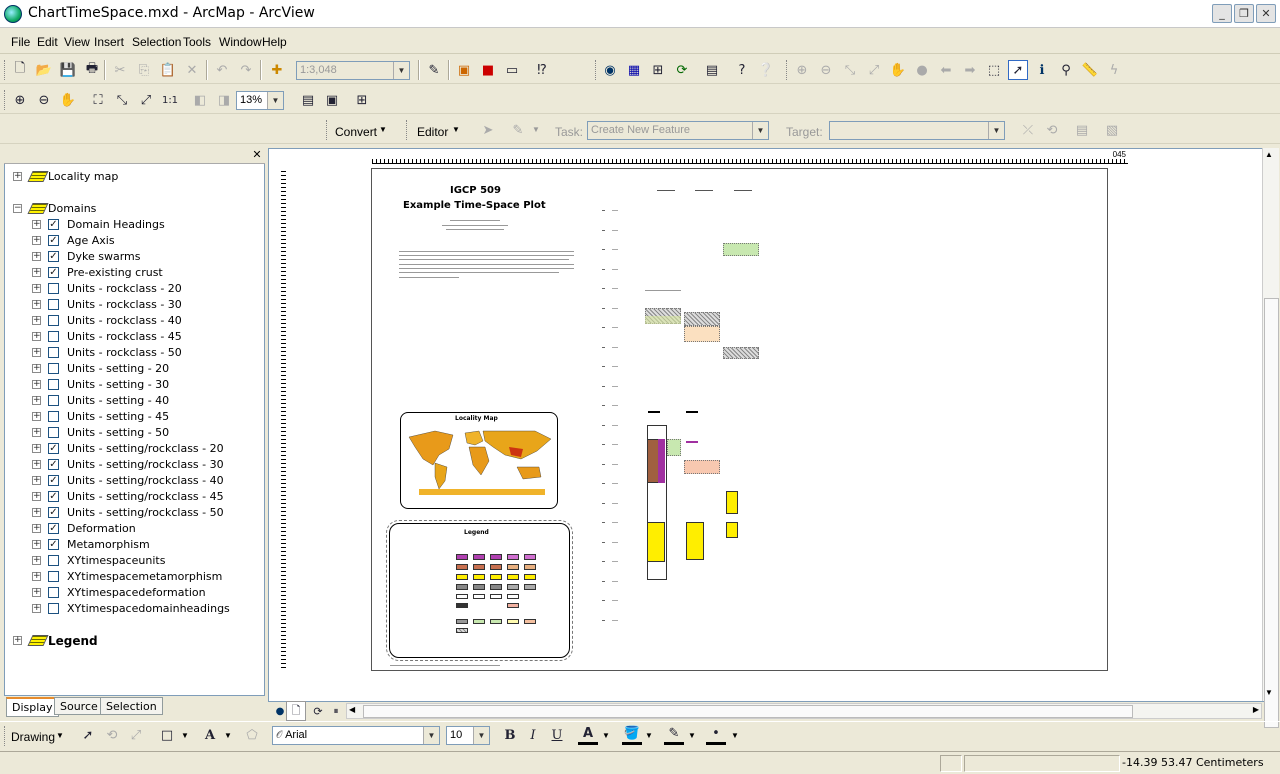  What do you see at coordinates (557, 735) in the screenshot?
I see `underline-button: U` at bounding box center [557, 735].